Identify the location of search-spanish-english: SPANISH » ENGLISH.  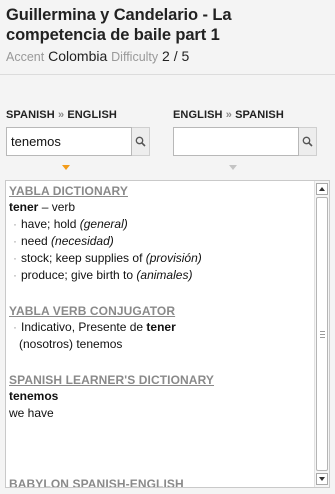
(78, 139).